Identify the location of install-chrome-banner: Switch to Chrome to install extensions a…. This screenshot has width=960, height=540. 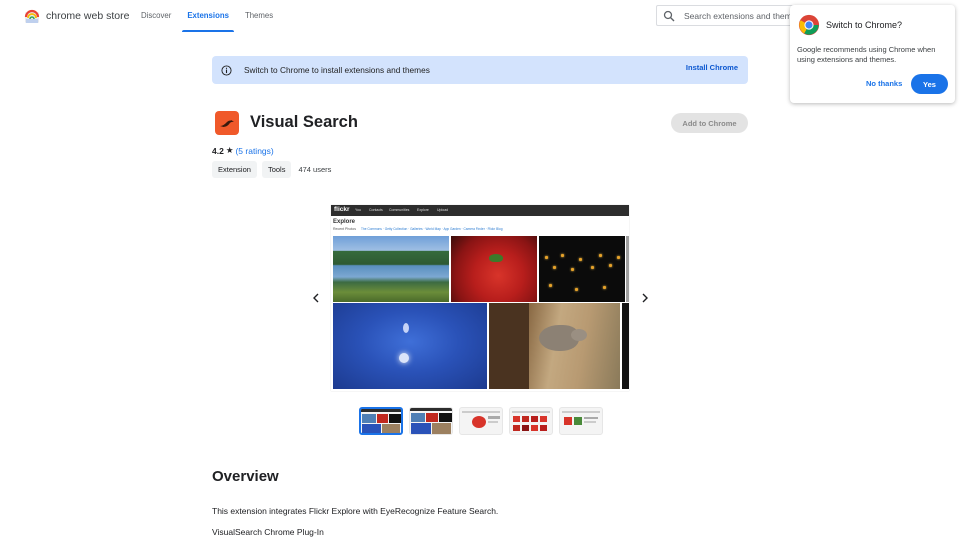
(480, 70).